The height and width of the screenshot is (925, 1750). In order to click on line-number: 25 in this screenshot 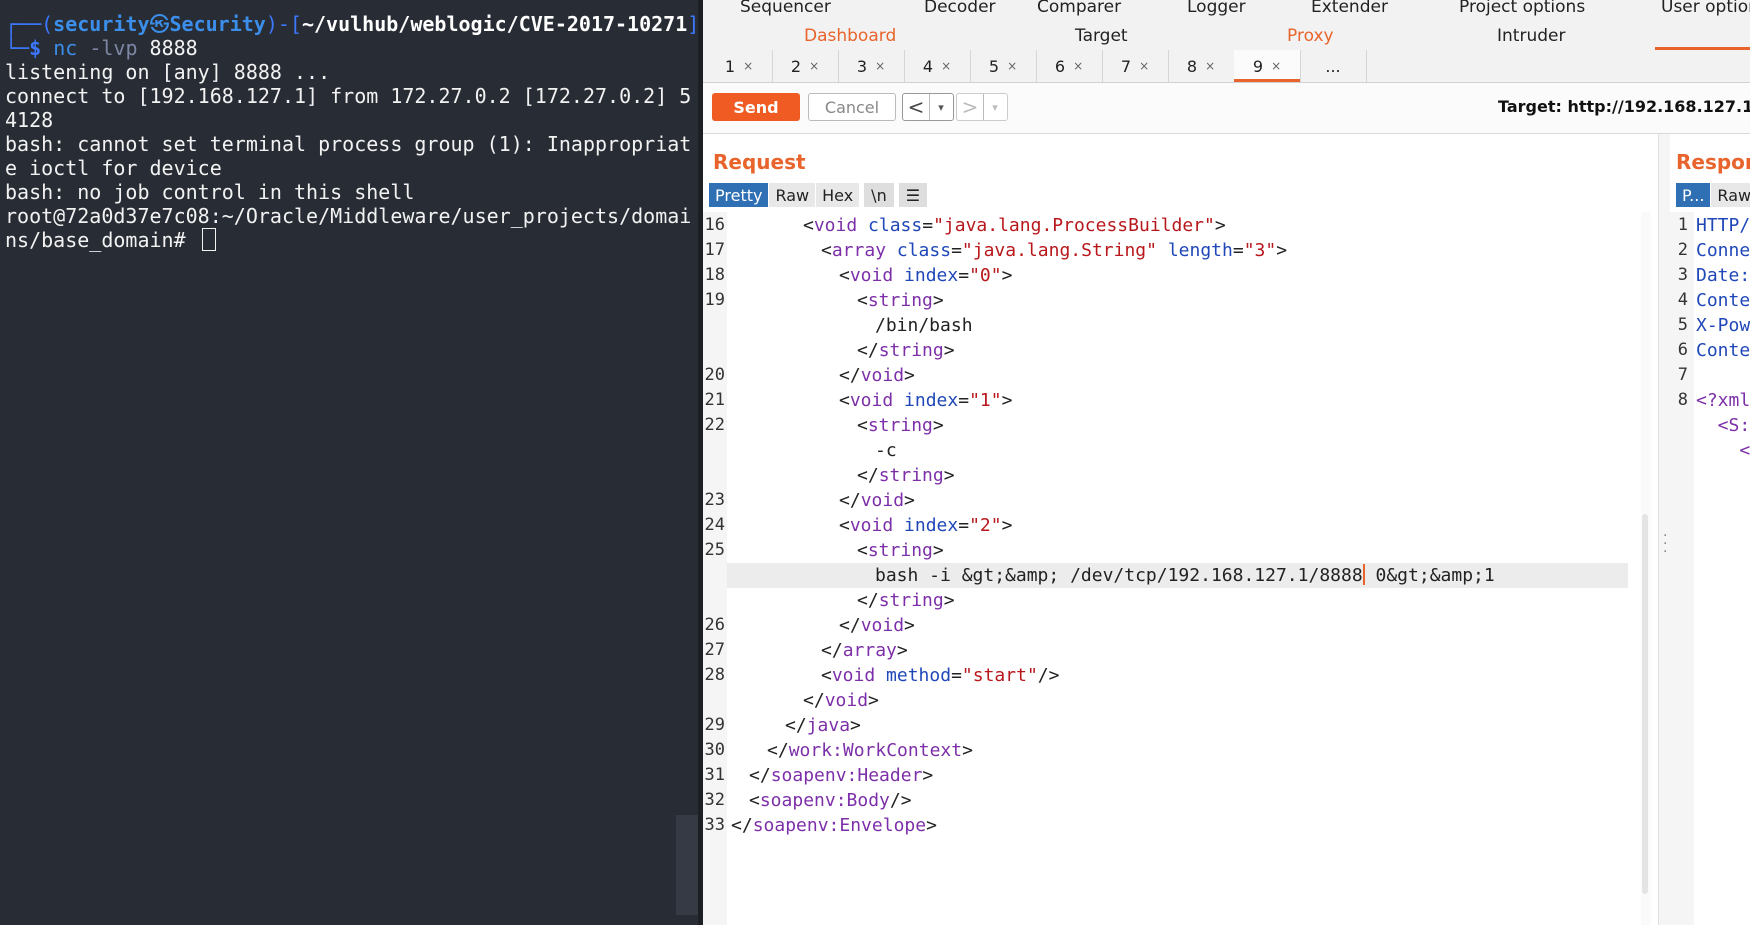, I will do `click(714, 550)`.